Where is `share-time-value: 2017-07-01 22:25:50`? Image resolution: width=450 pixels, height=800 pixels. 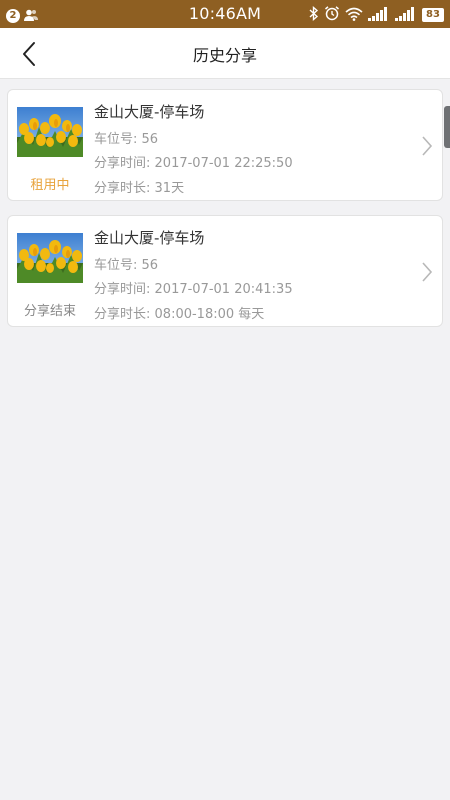
share-time-value: 2017-07-01 22:25:50 is located at coordinates (223, 163).